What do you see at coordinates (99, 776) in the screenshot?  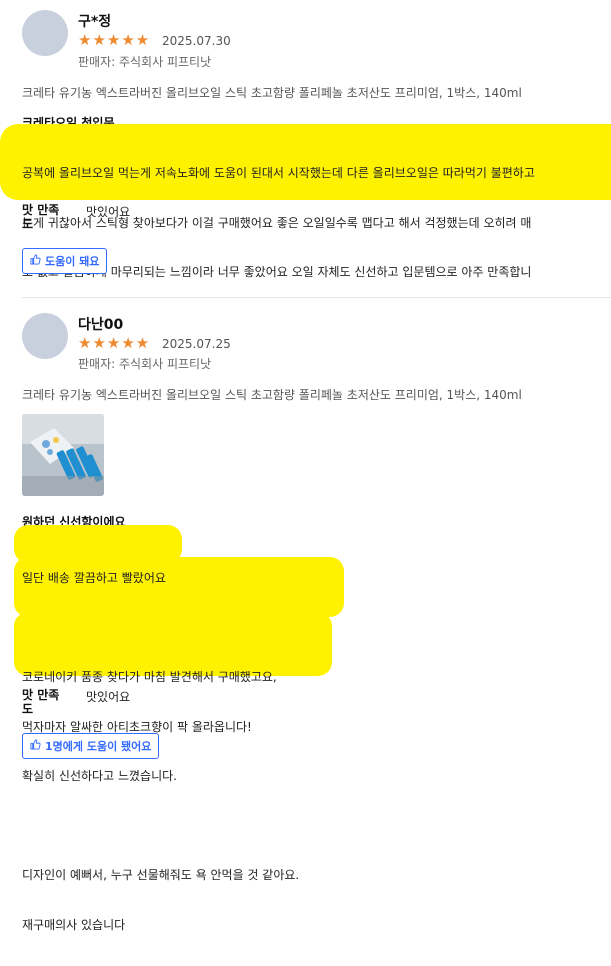 I see `review-body-line: 확실히 신선하다고 느꼈습니다.` at bounding box center [99, 776].